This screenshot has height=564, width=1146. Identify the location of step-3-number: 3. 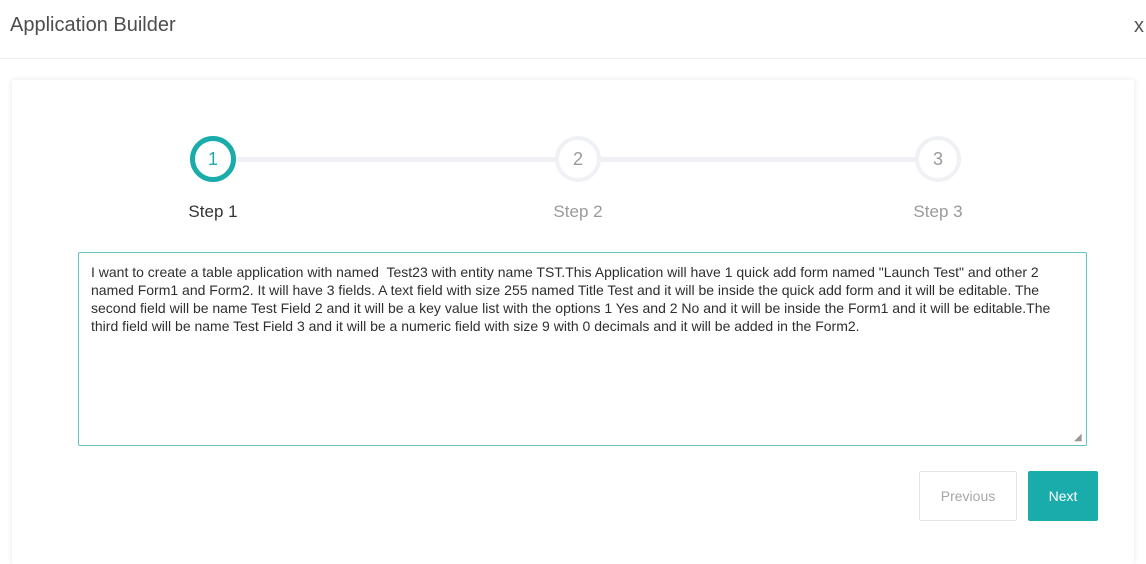
(937, 158).